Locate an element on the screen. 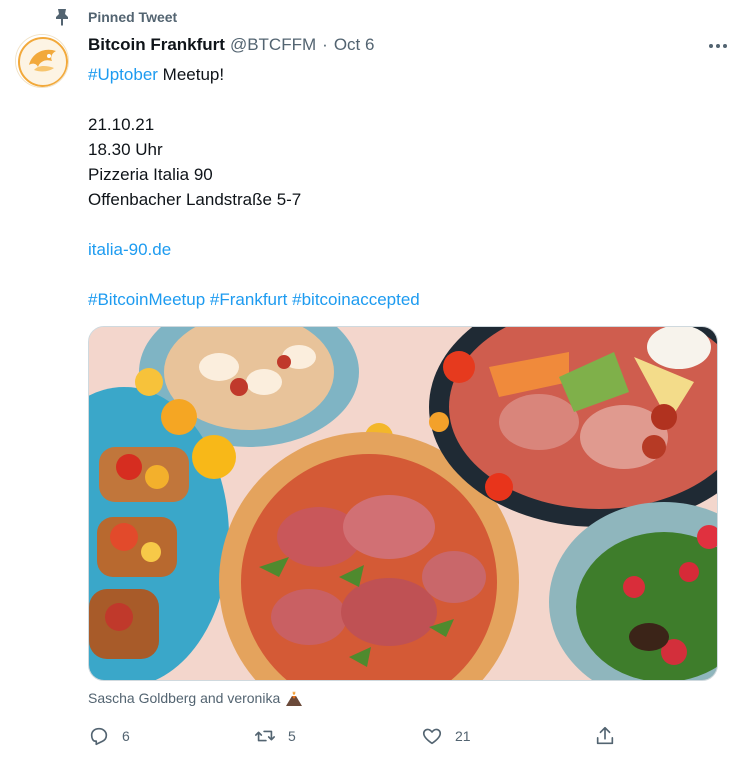 Image resolution: width=746 pixels, height=765 pixels. heart-icon is located at coordinates (432, 736).